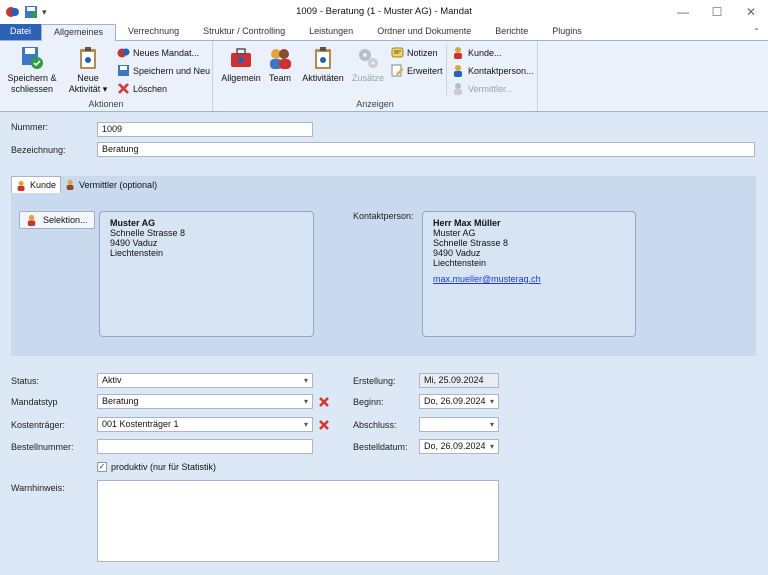 The image size is (768, 575). What do you see at coordinates (324, 402) in the screenshot?
I see `clear-mandatstyp-icon` at bounding box center [324, 402].